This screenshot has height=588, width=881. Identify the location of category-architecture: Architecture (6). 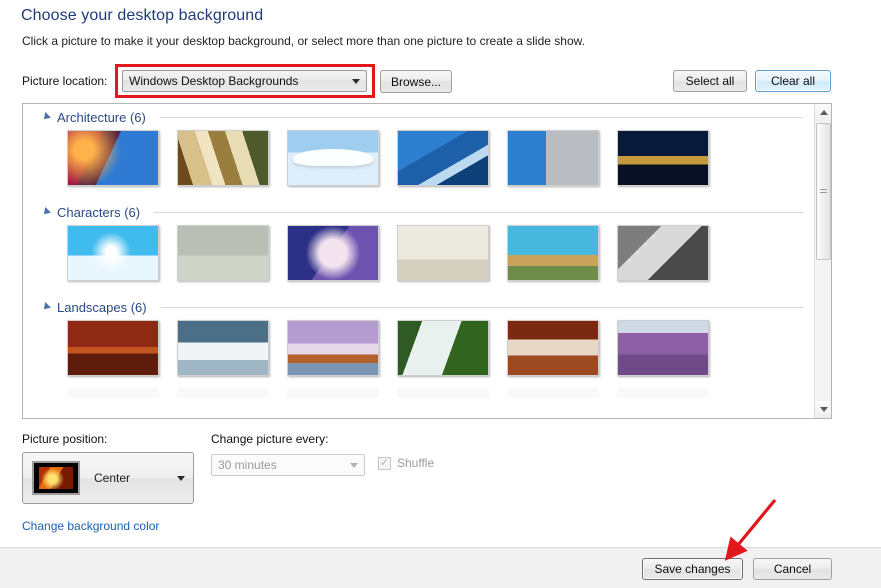
(418, 145).